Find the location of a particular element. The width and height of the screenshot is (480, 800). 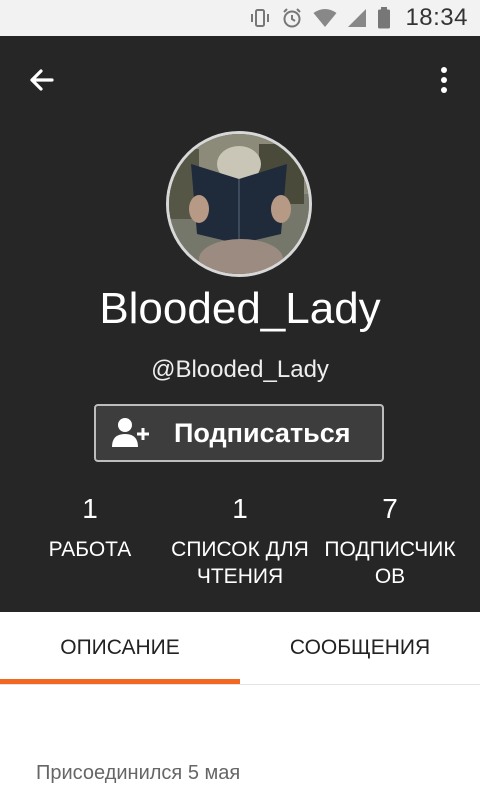

arrow-left-icon is located at coordinates (42, 80).